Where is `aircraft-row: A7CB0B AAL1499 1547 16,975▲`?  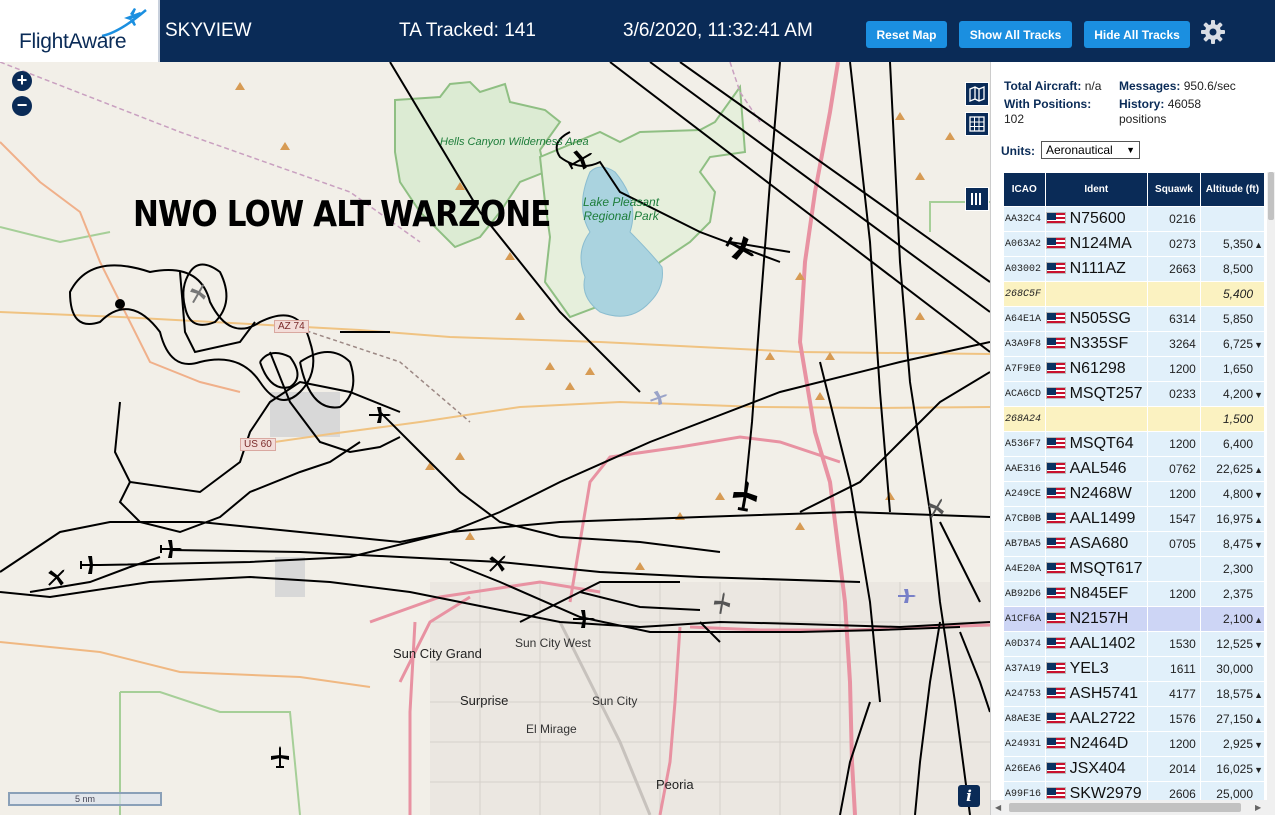
aircraft-row: A7CB0B AAL1499 1547 16,975▲ is located at coordinates (1134, 519).